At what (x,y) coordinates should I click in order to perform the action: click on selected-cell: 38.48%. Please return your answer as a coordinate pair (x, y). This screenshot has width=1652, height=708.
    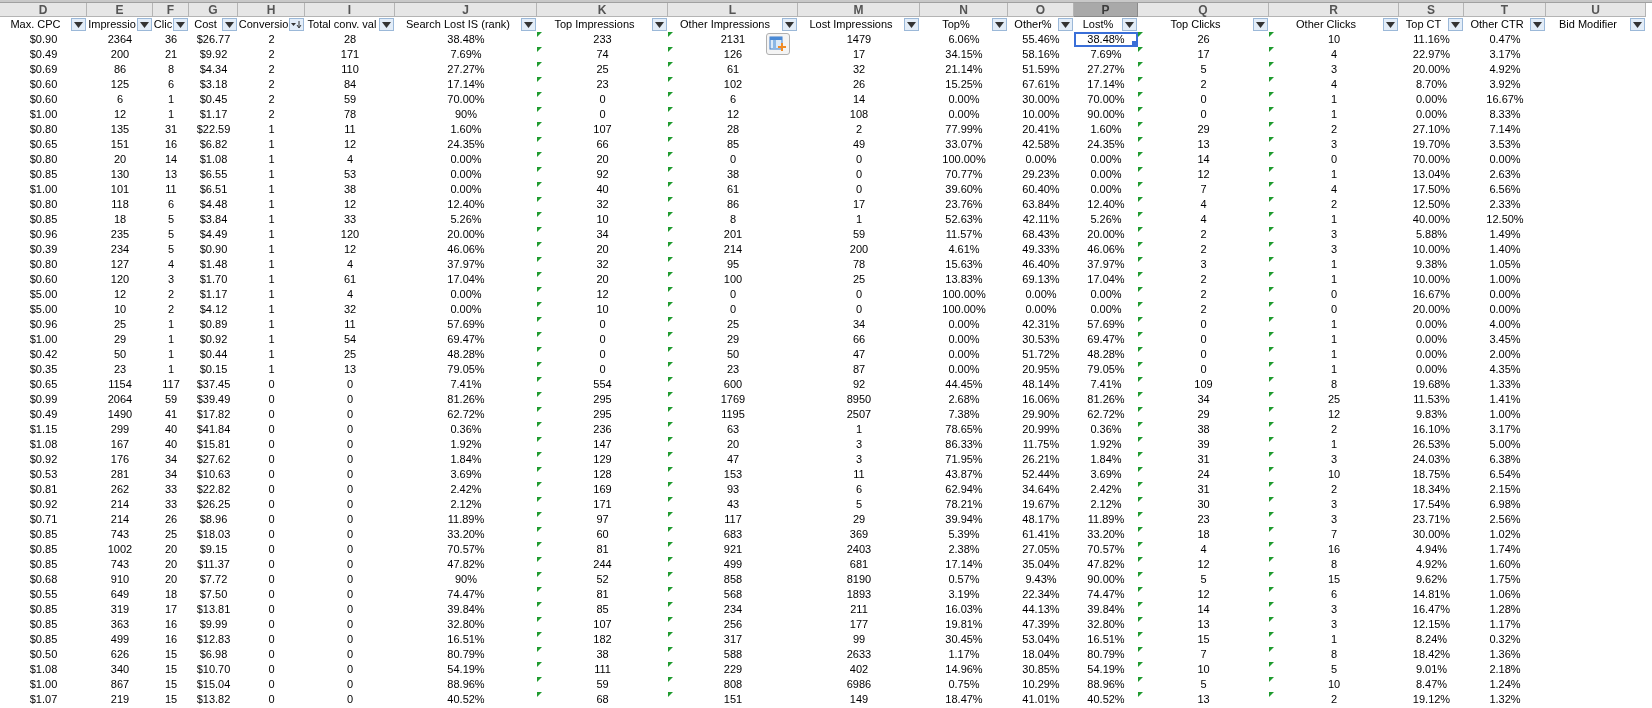
    Looking at the image, I should click on (1106, 39).